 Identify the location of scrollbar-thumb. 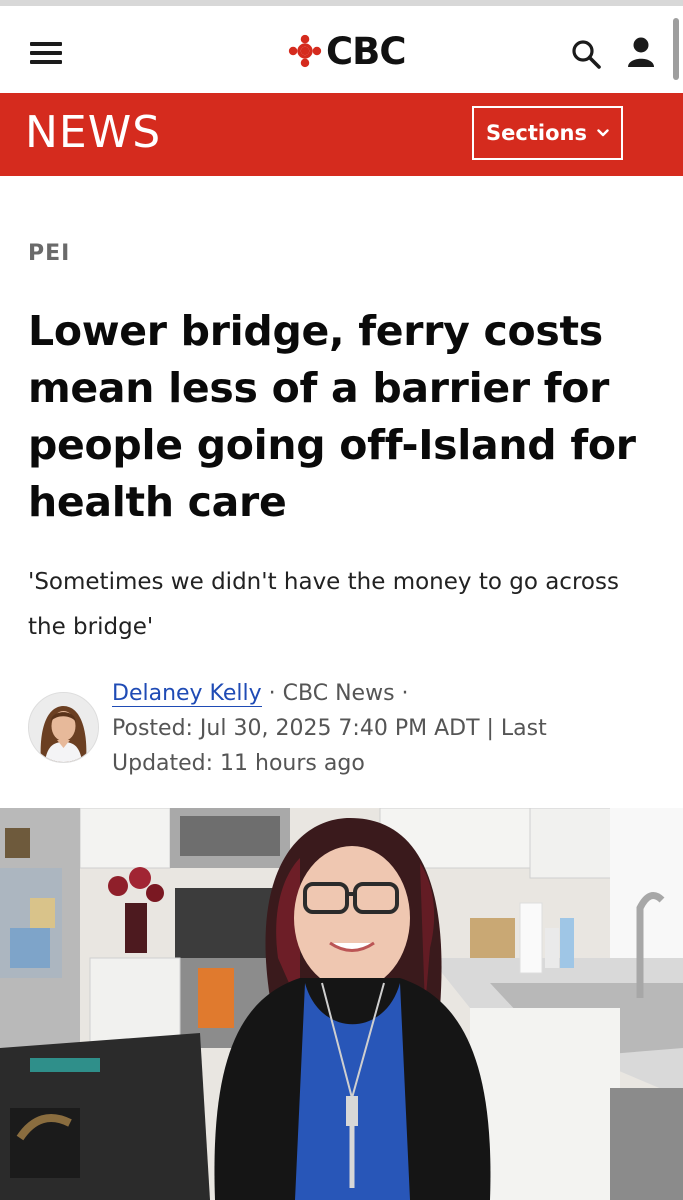
(676, 49).